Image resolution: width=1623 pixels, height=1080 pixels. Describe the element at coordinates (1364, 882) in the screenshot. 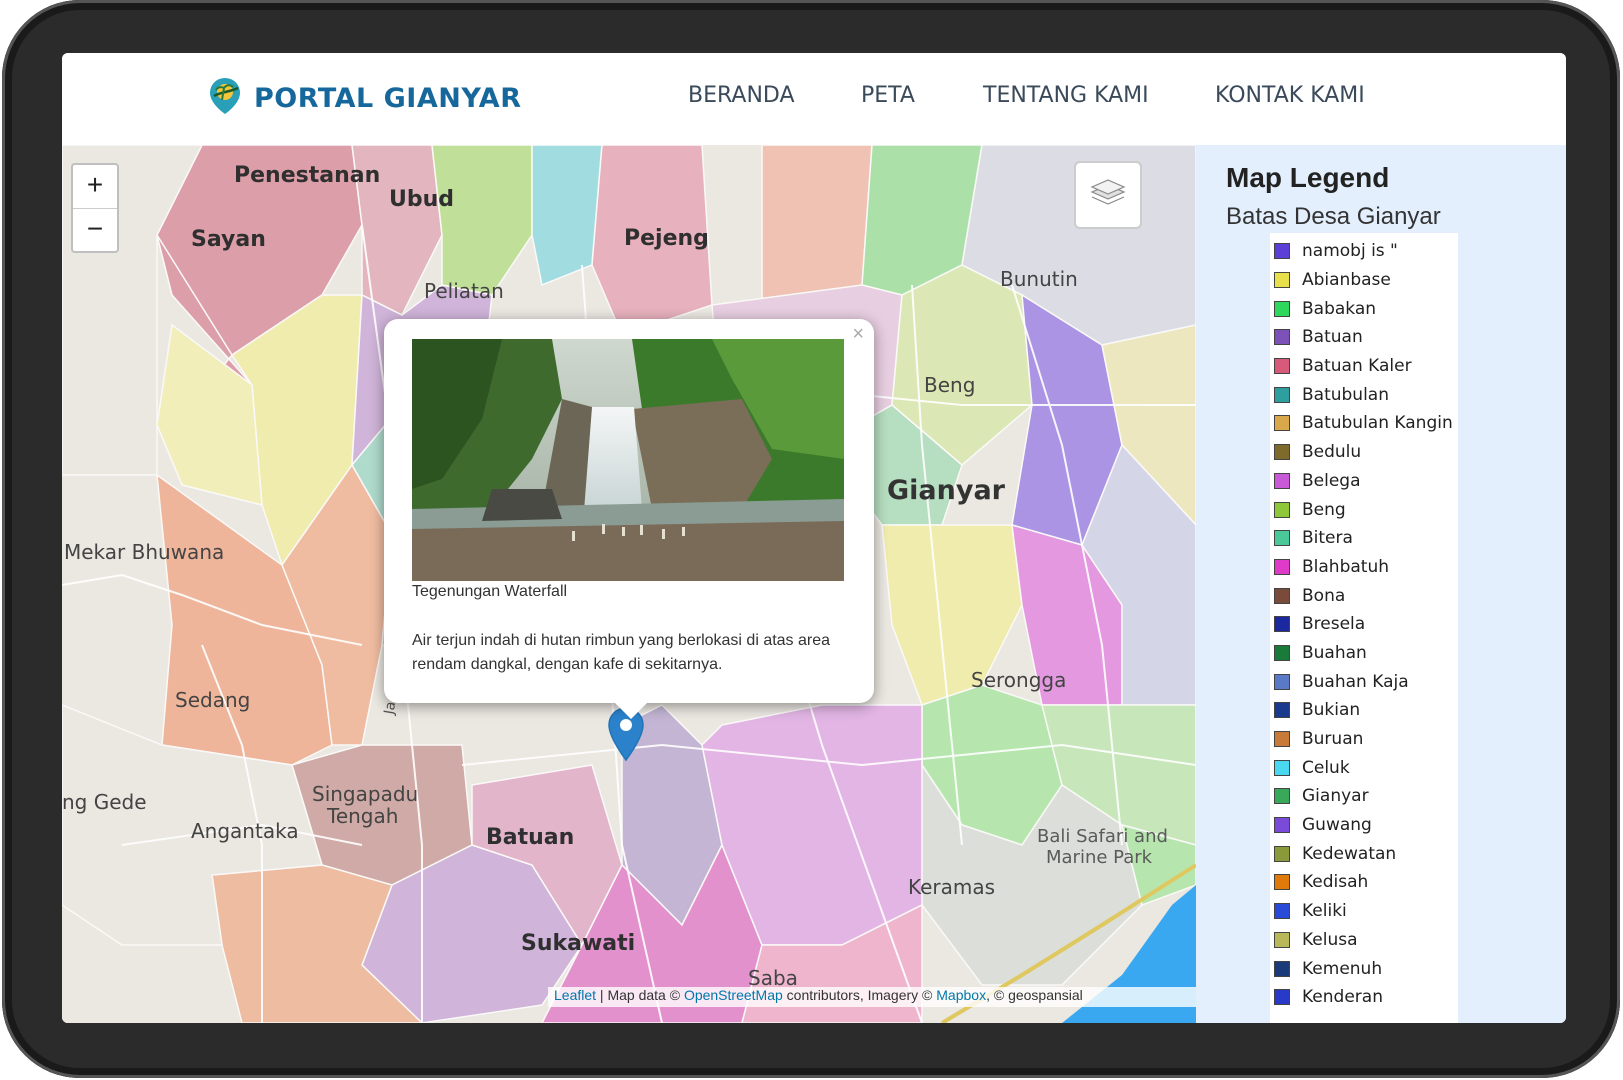

I see `legend-item: Kedisah` at that location.